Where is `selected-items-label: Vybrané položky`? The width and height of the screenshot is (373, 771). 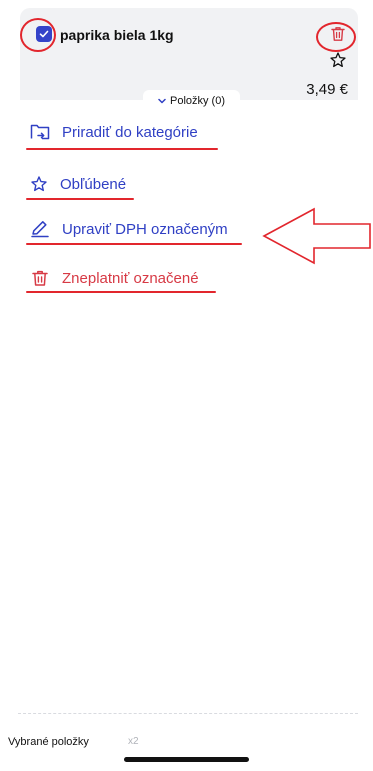
selected-items-label: Vybrané položky is located at coordinates (48, 742).